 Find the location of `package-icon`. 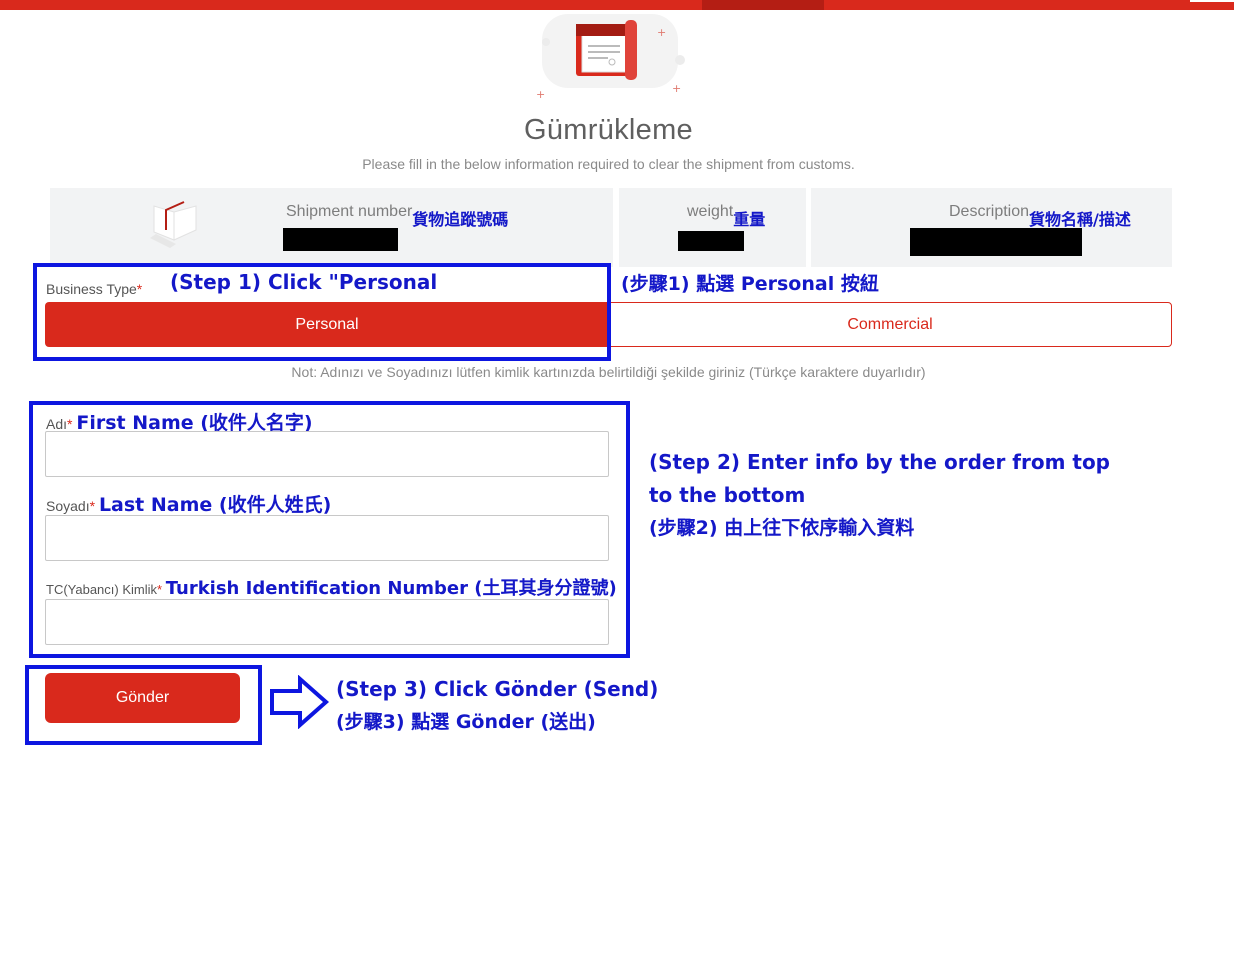

package-icon is located at coordinates (173, 224).